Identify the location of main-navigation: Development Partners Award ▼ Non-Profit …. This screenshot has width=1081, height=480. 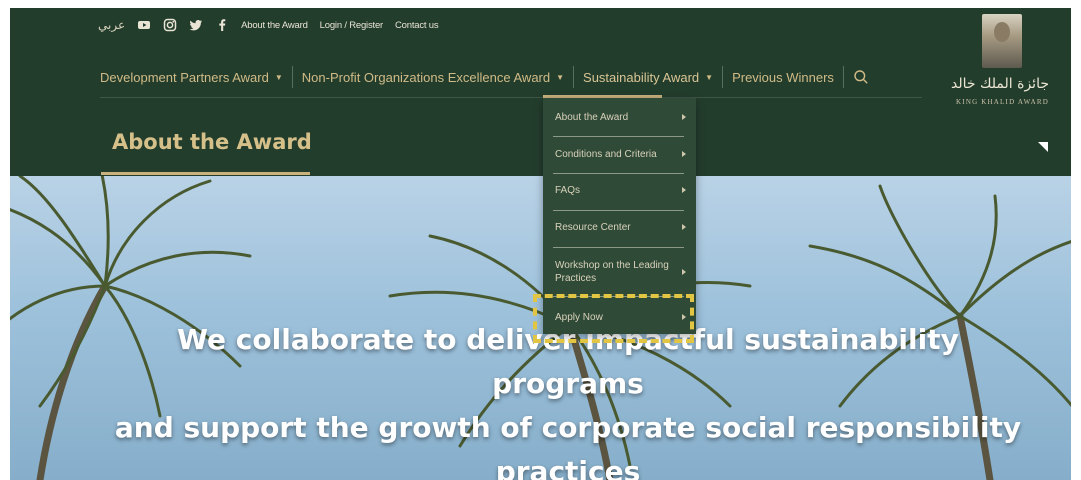
(489, 77).